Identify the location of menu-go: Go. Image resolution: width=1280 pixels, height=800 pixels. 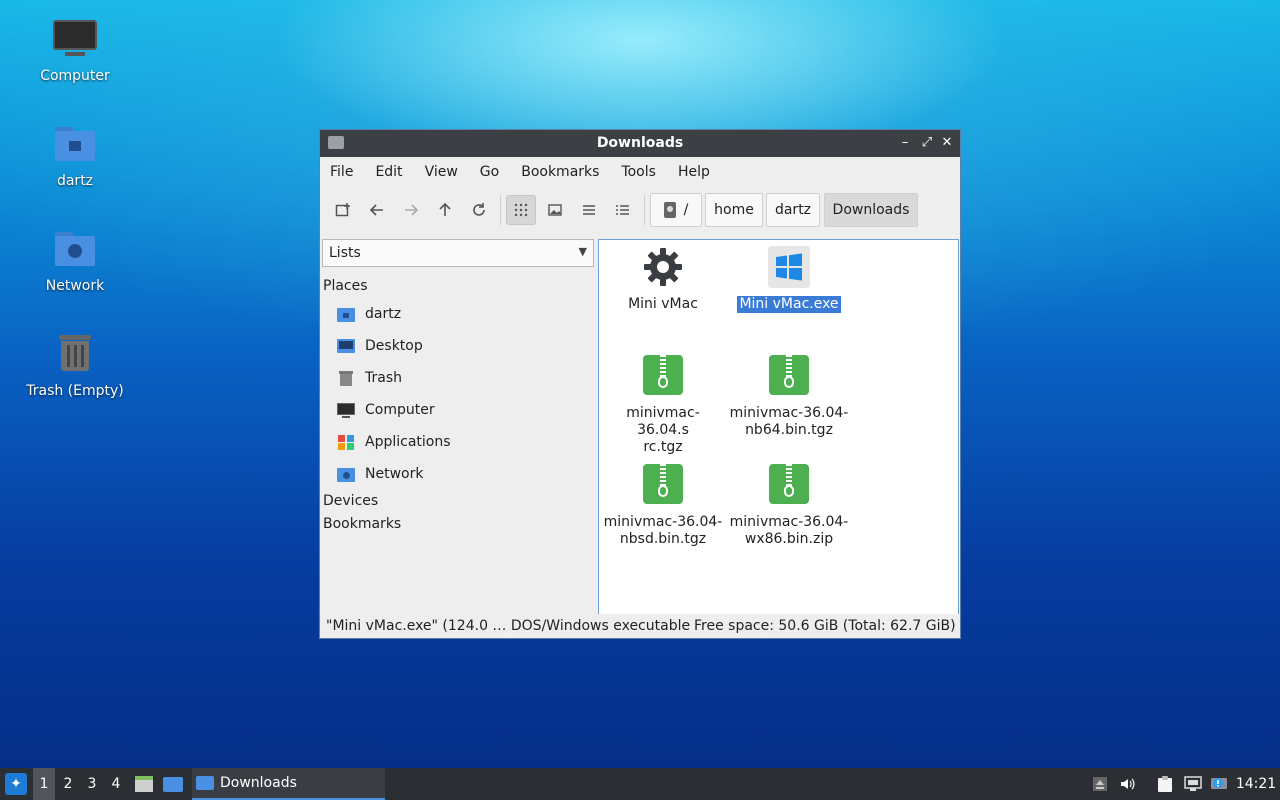
(489, 172).